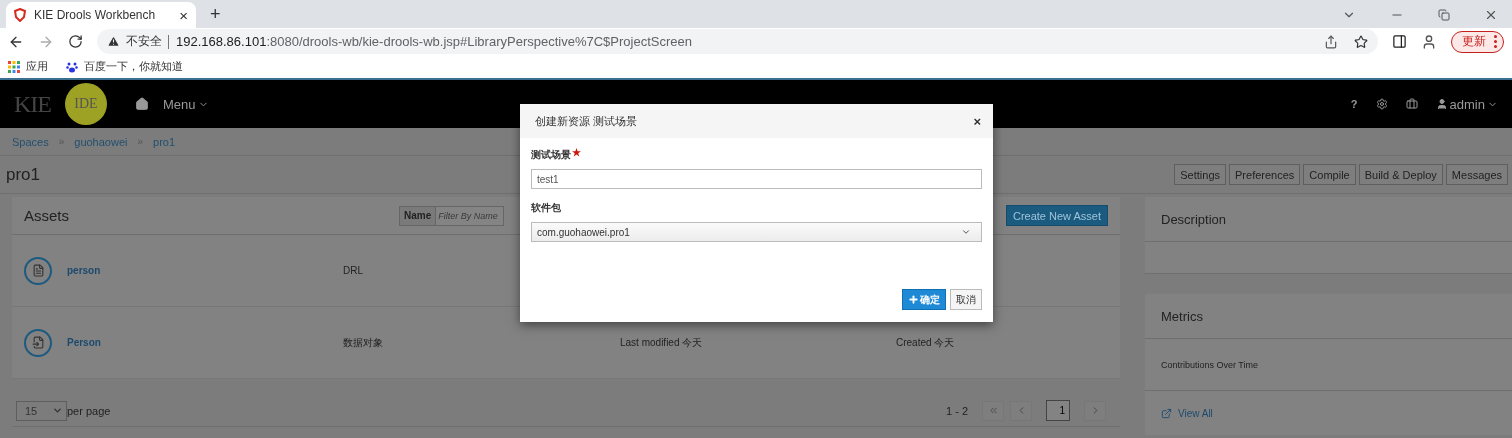  Describe the element at coordinates (1331, 41) in the screenshot. I see `share-icon` at that location.